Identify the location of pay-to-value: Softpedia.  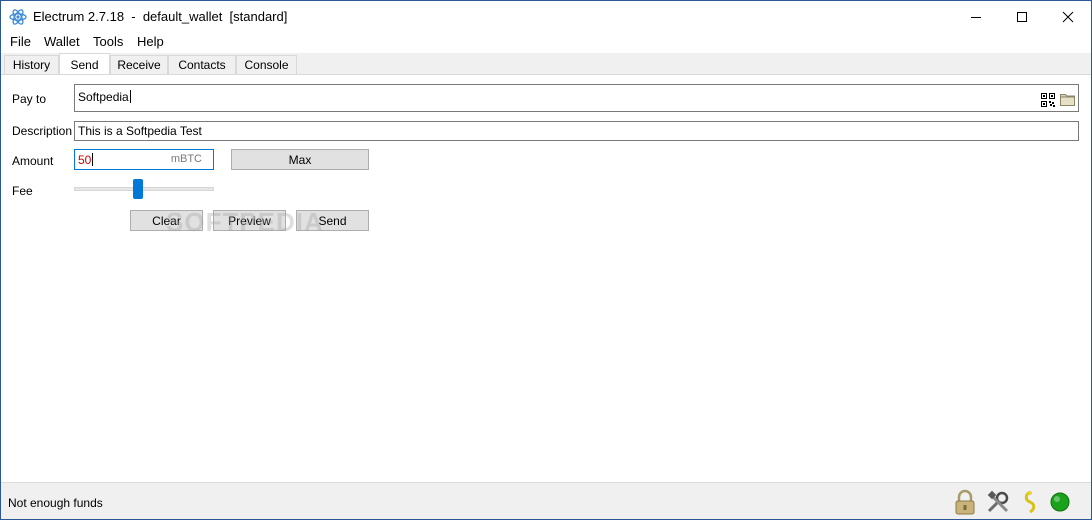
(103, 97).